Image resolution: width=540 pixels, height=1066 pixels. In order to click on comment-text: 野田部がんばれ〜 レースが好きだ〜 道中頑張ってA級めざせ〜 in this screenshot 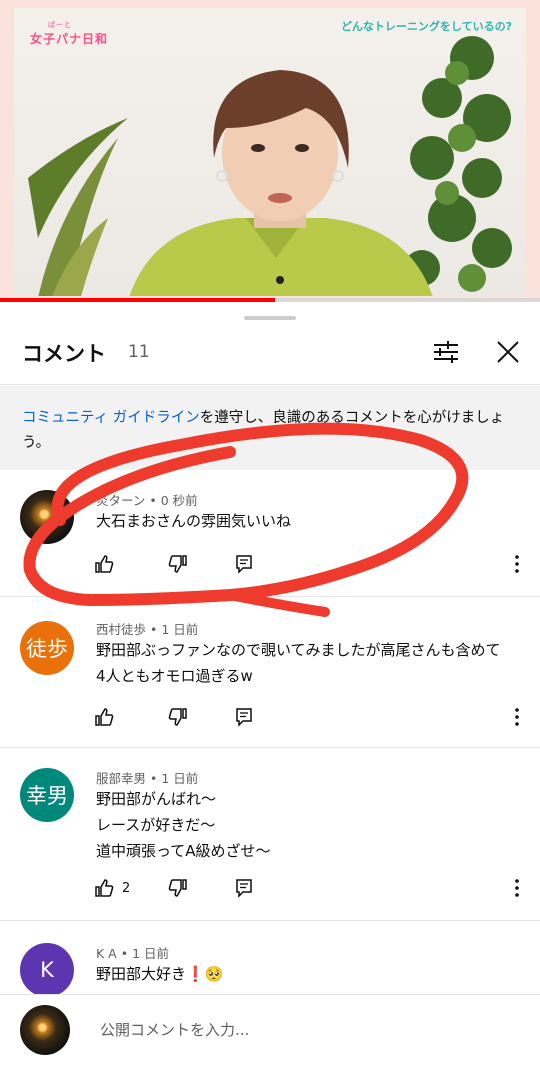, I will do `click(183, 825)`.